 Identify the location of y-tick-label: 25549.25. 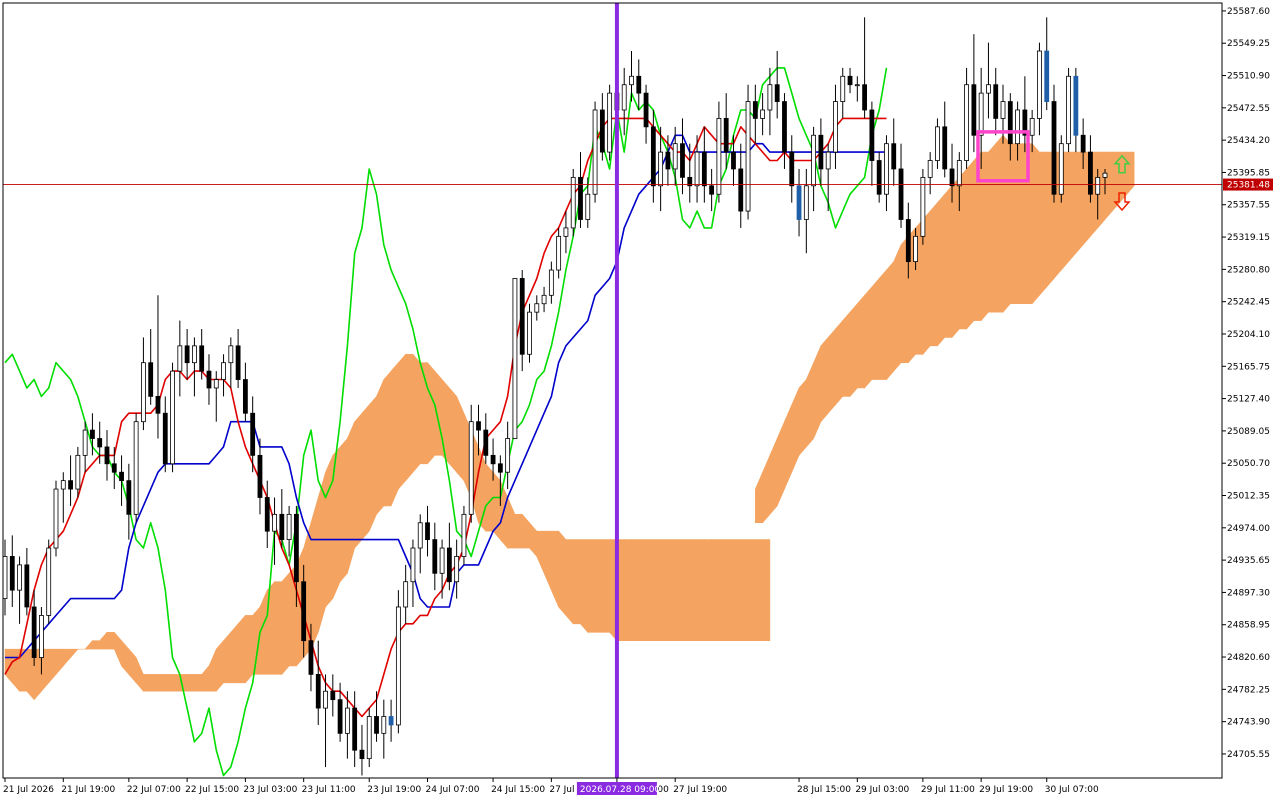
(1248, 44).